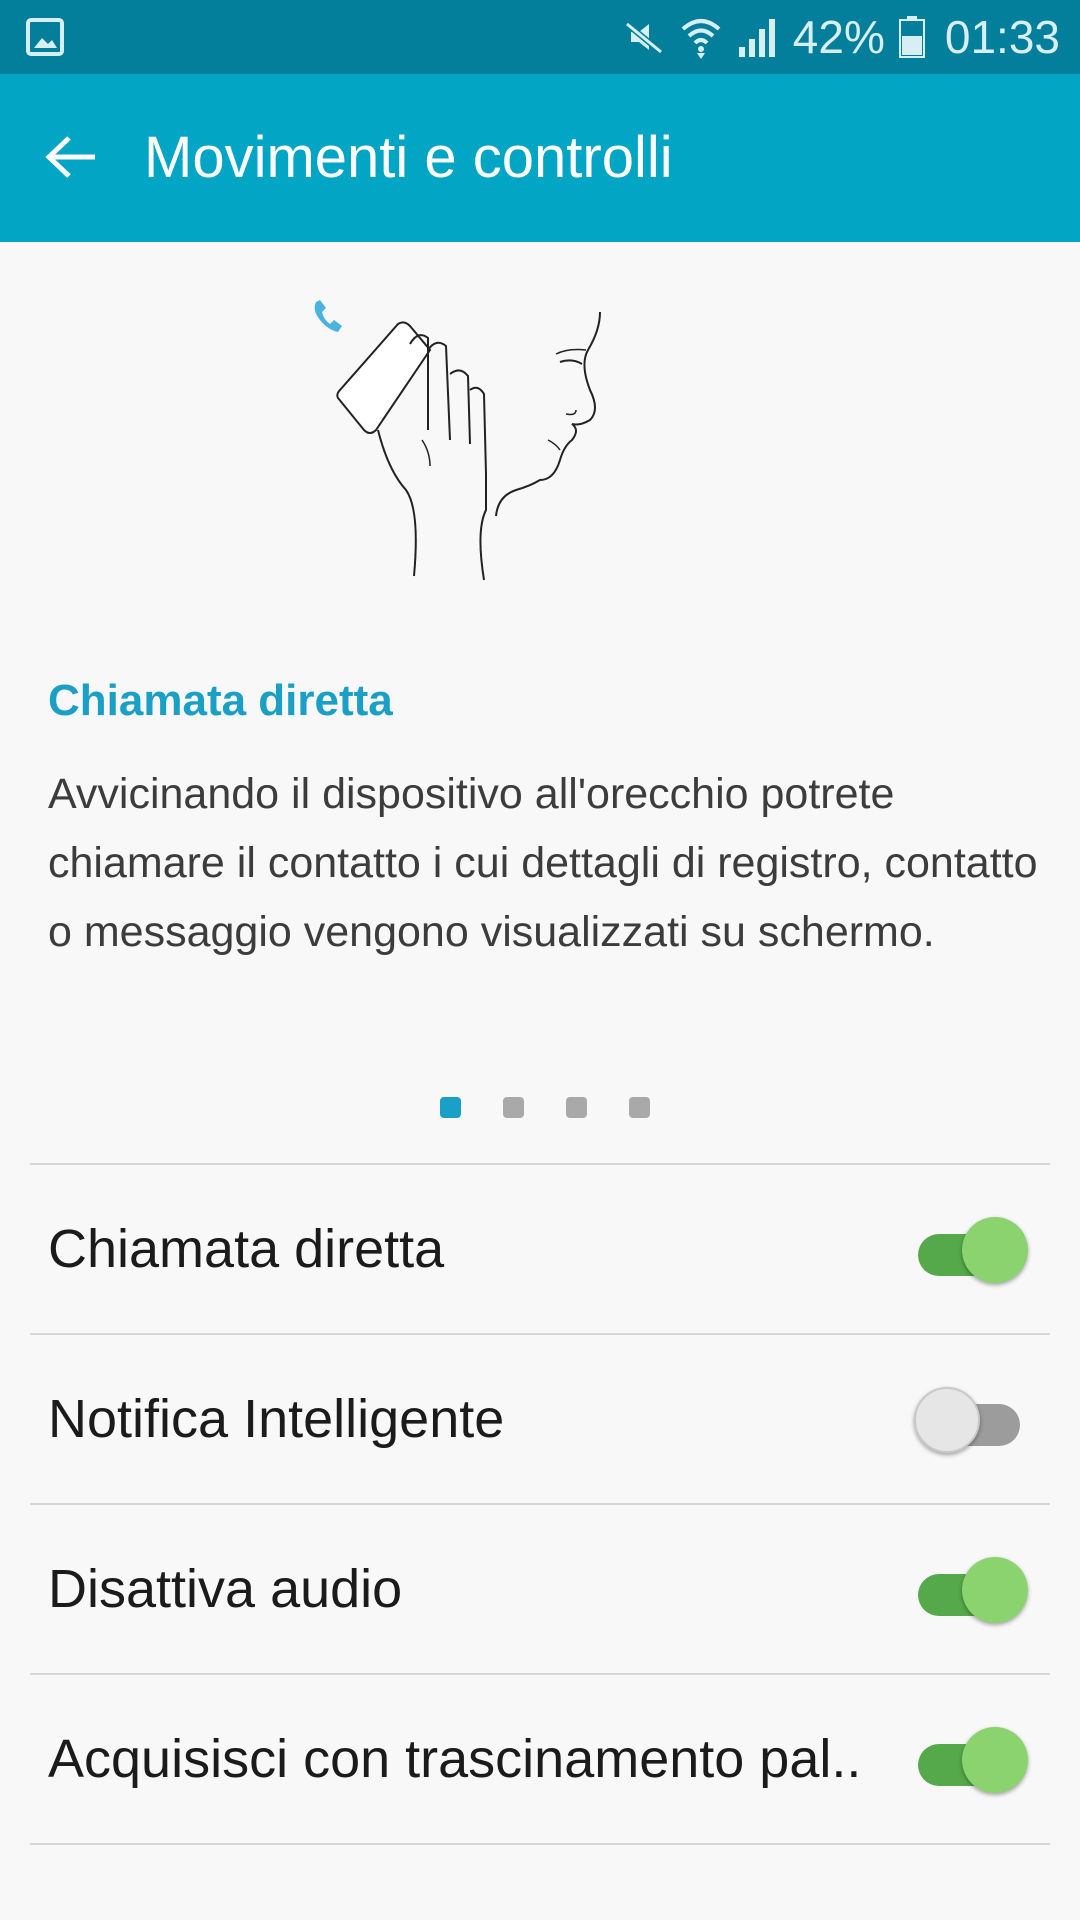  What do you see at coordinates (220, 700) in the screenshot?
I see `feature-title: Chiamata diretta` at bounding box center [220, 700].